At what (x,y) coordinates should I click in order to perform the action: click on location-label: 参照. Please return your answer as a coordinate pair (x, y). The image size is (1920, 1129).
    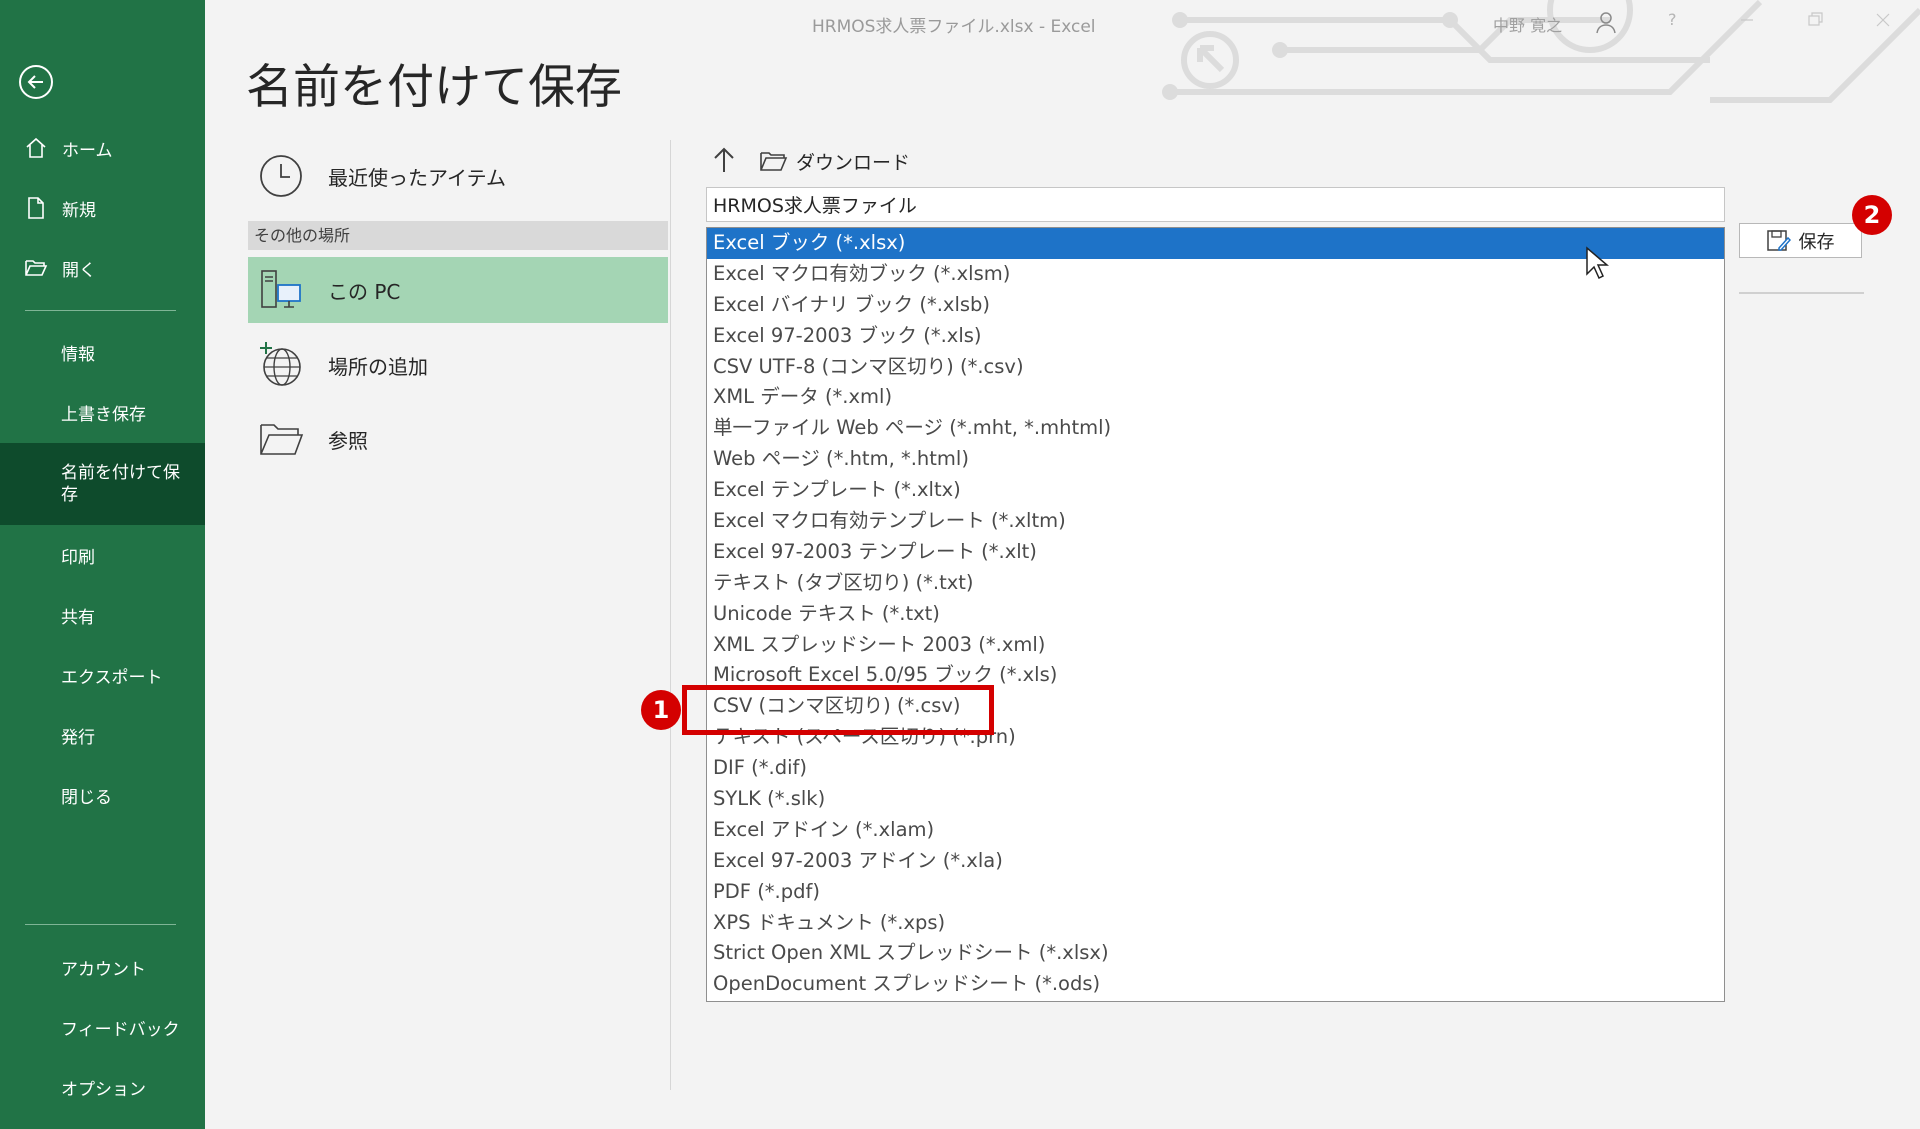
    Looking at the image, I should click on (348, 440).